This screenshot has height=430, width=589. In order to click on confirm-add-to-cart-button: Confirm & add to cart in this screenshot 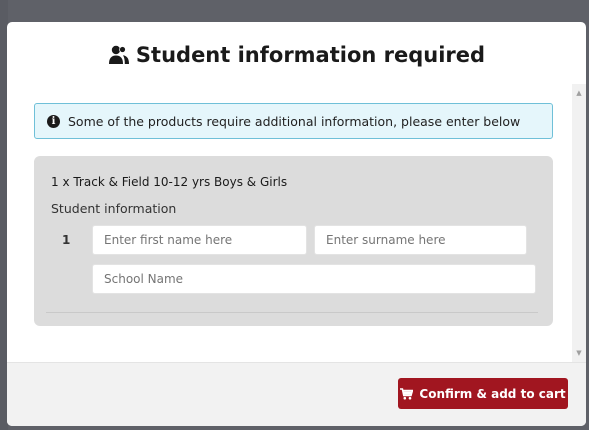, I will do `click(483, 393)`.